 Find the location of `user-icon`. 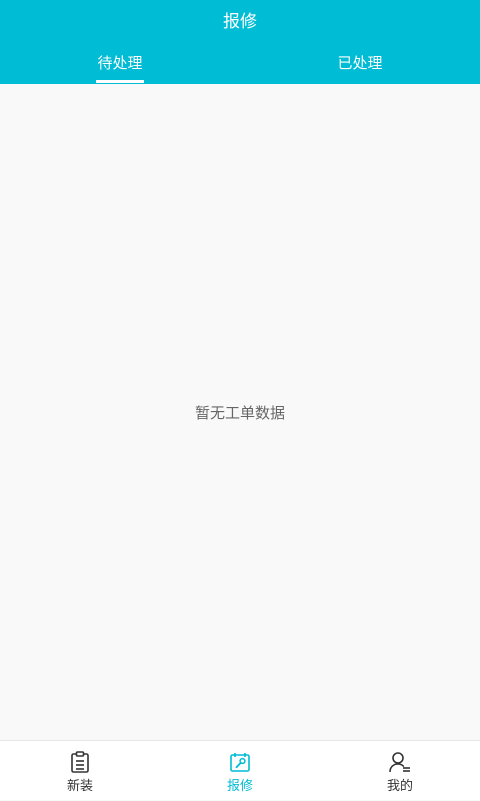

user-icon is located at coordinates (399, 762).